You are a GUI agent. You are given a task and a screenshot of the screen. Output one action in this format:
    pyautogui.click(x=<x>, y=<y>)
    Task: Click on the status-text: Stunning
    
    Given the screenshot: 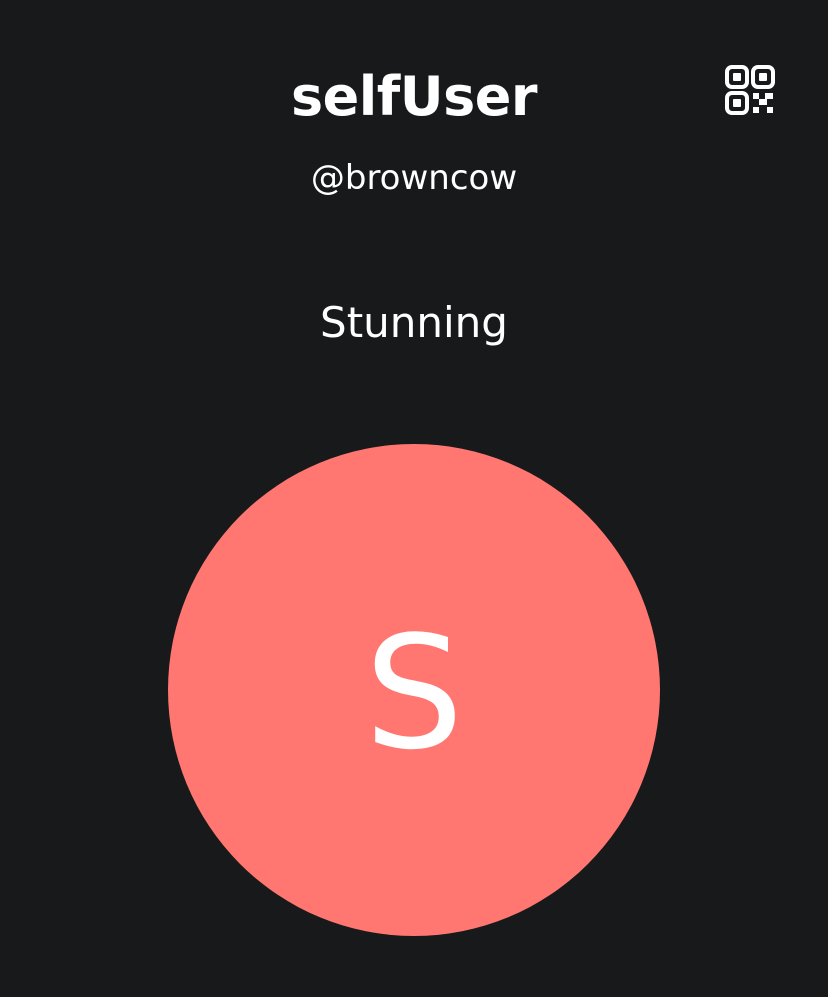 What is the action you would take?
    pyautogui.click(x=414, y=323)
    